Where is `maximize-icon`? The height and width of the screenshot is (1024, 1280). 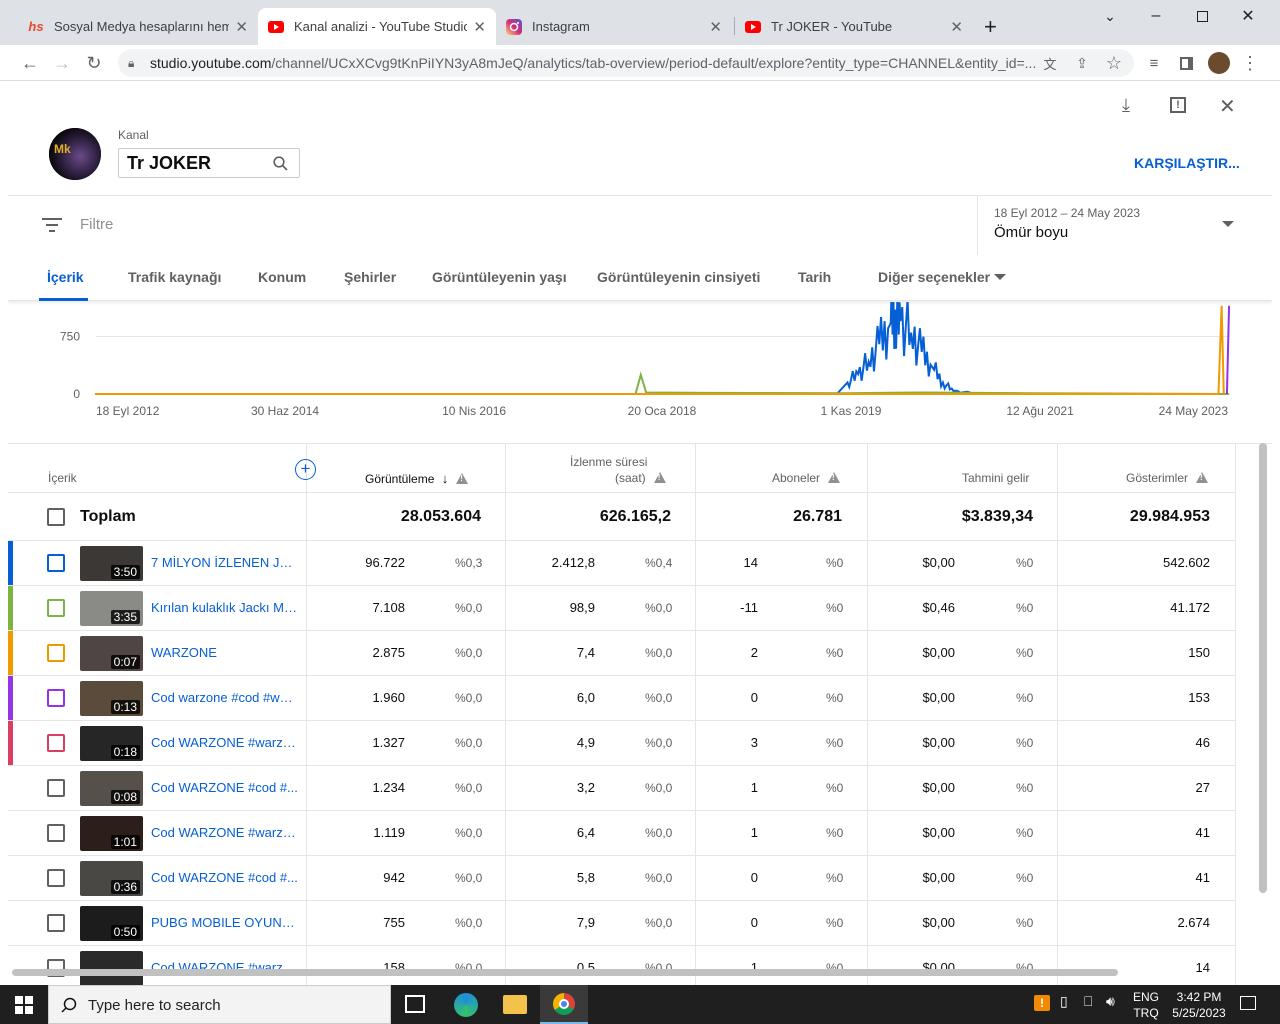 maximize-icon is located at coordinates (1202, 16).